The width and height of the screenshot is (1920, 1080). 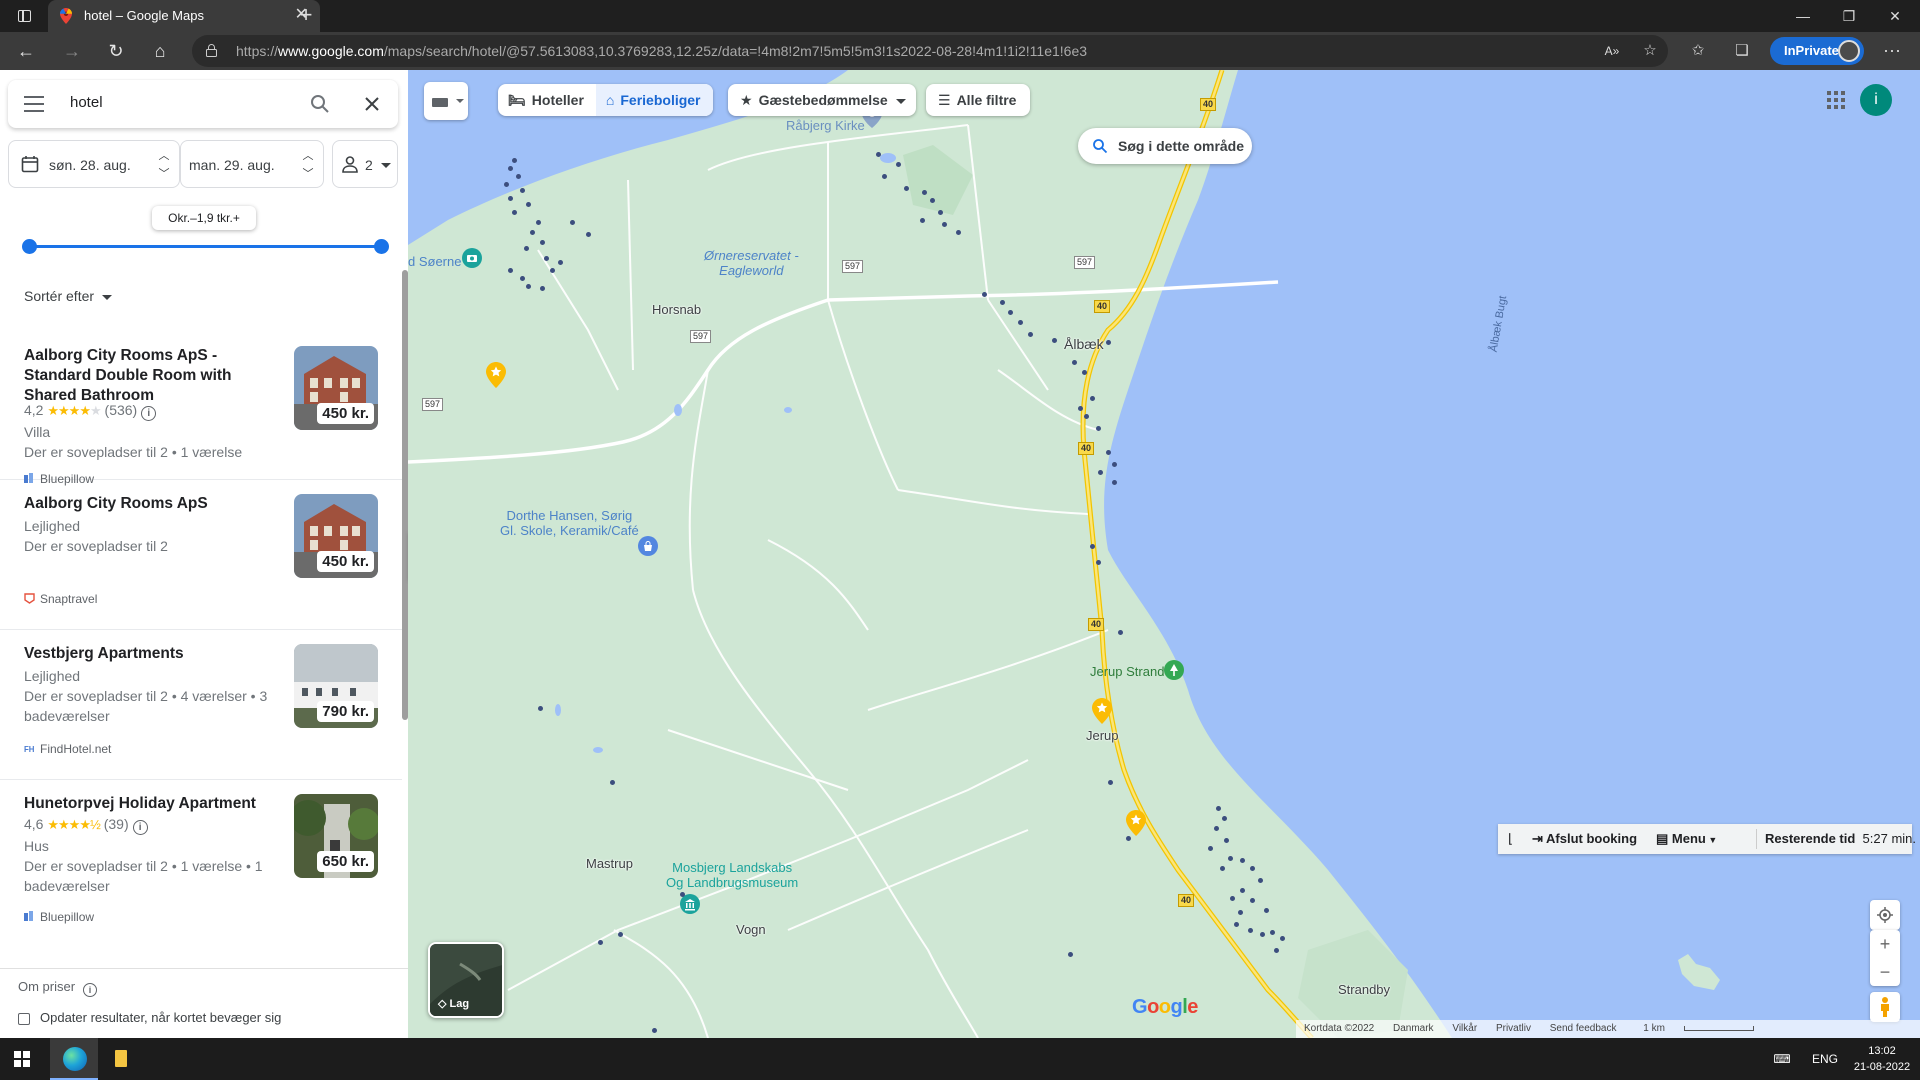 What do you see at coordinates (67, 749) in the screenshot?
I see `result-source: FH FindHotel.net` at bounding box center [67, 749].